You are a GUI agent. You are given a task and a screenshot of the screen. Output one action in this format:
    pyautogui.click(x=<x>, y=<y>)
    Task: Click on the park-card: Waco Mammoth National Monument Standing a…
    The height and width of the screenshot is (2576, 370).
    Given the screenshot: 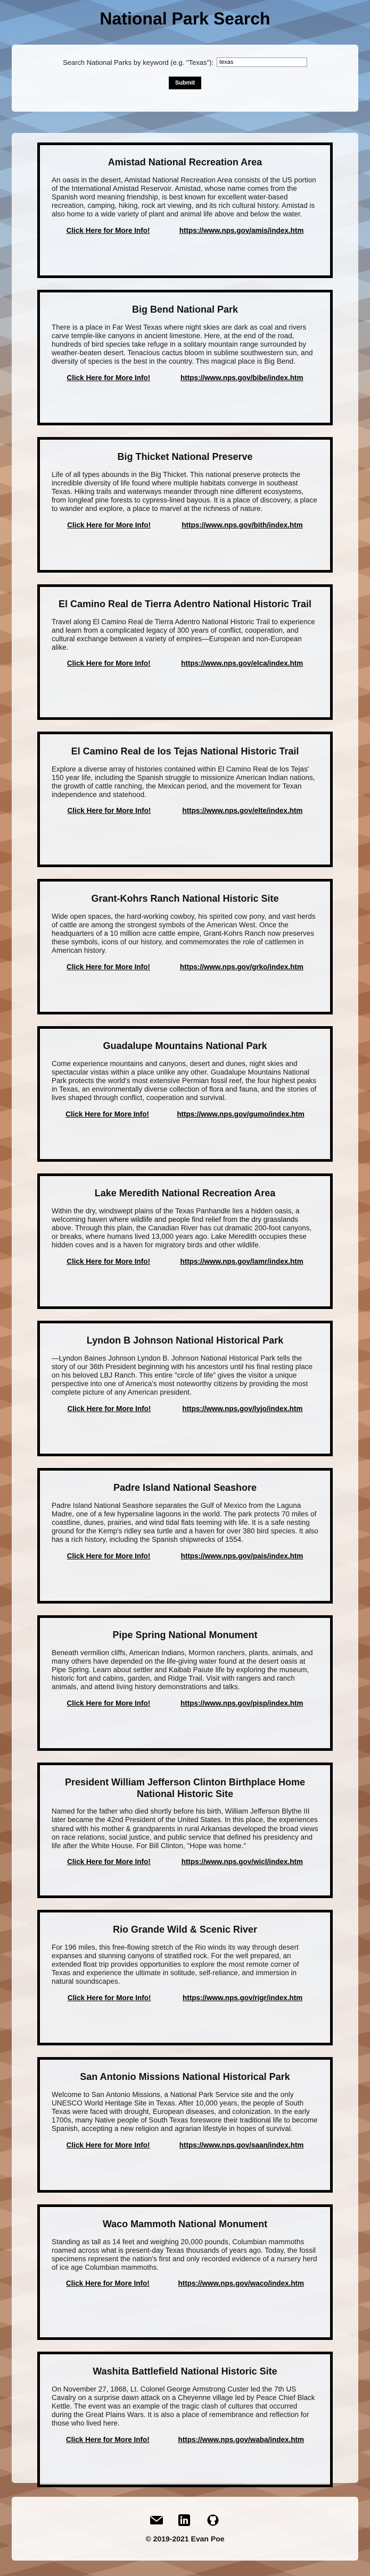 What is the action you would take?
    pyautogui.click(x=185, y=2272)
    